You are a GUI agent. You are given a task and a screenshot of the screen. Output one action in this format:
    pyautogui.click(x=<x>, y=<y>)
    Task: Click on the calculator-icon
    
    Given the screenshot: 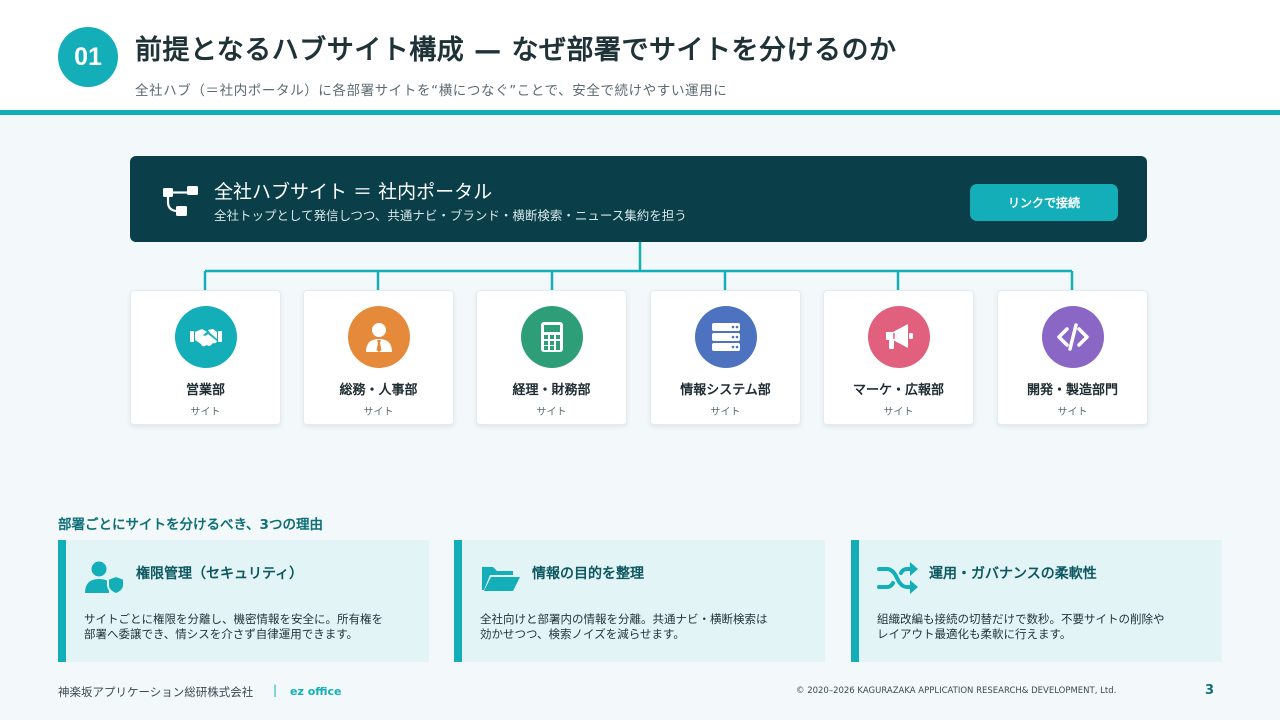 What is the action you would take?
    pyautogui.click(x=552, y=337)
    